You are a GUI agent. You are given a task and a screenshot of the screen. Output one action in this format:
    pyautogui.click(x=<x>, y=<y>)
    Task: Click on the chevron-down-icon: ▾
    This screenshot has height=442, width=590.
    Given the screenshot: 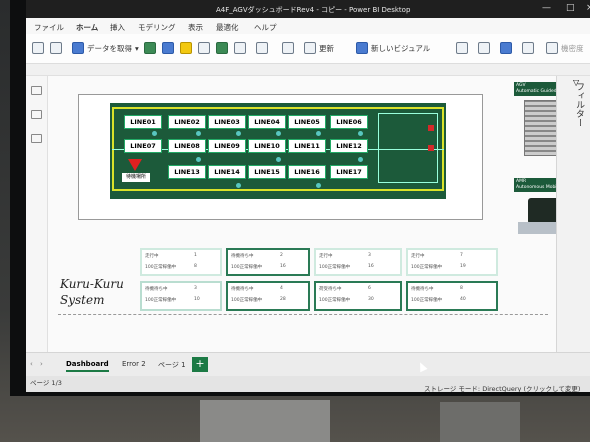 What is the action you would take?
    pyautogui.click(x=137, y=48)
    